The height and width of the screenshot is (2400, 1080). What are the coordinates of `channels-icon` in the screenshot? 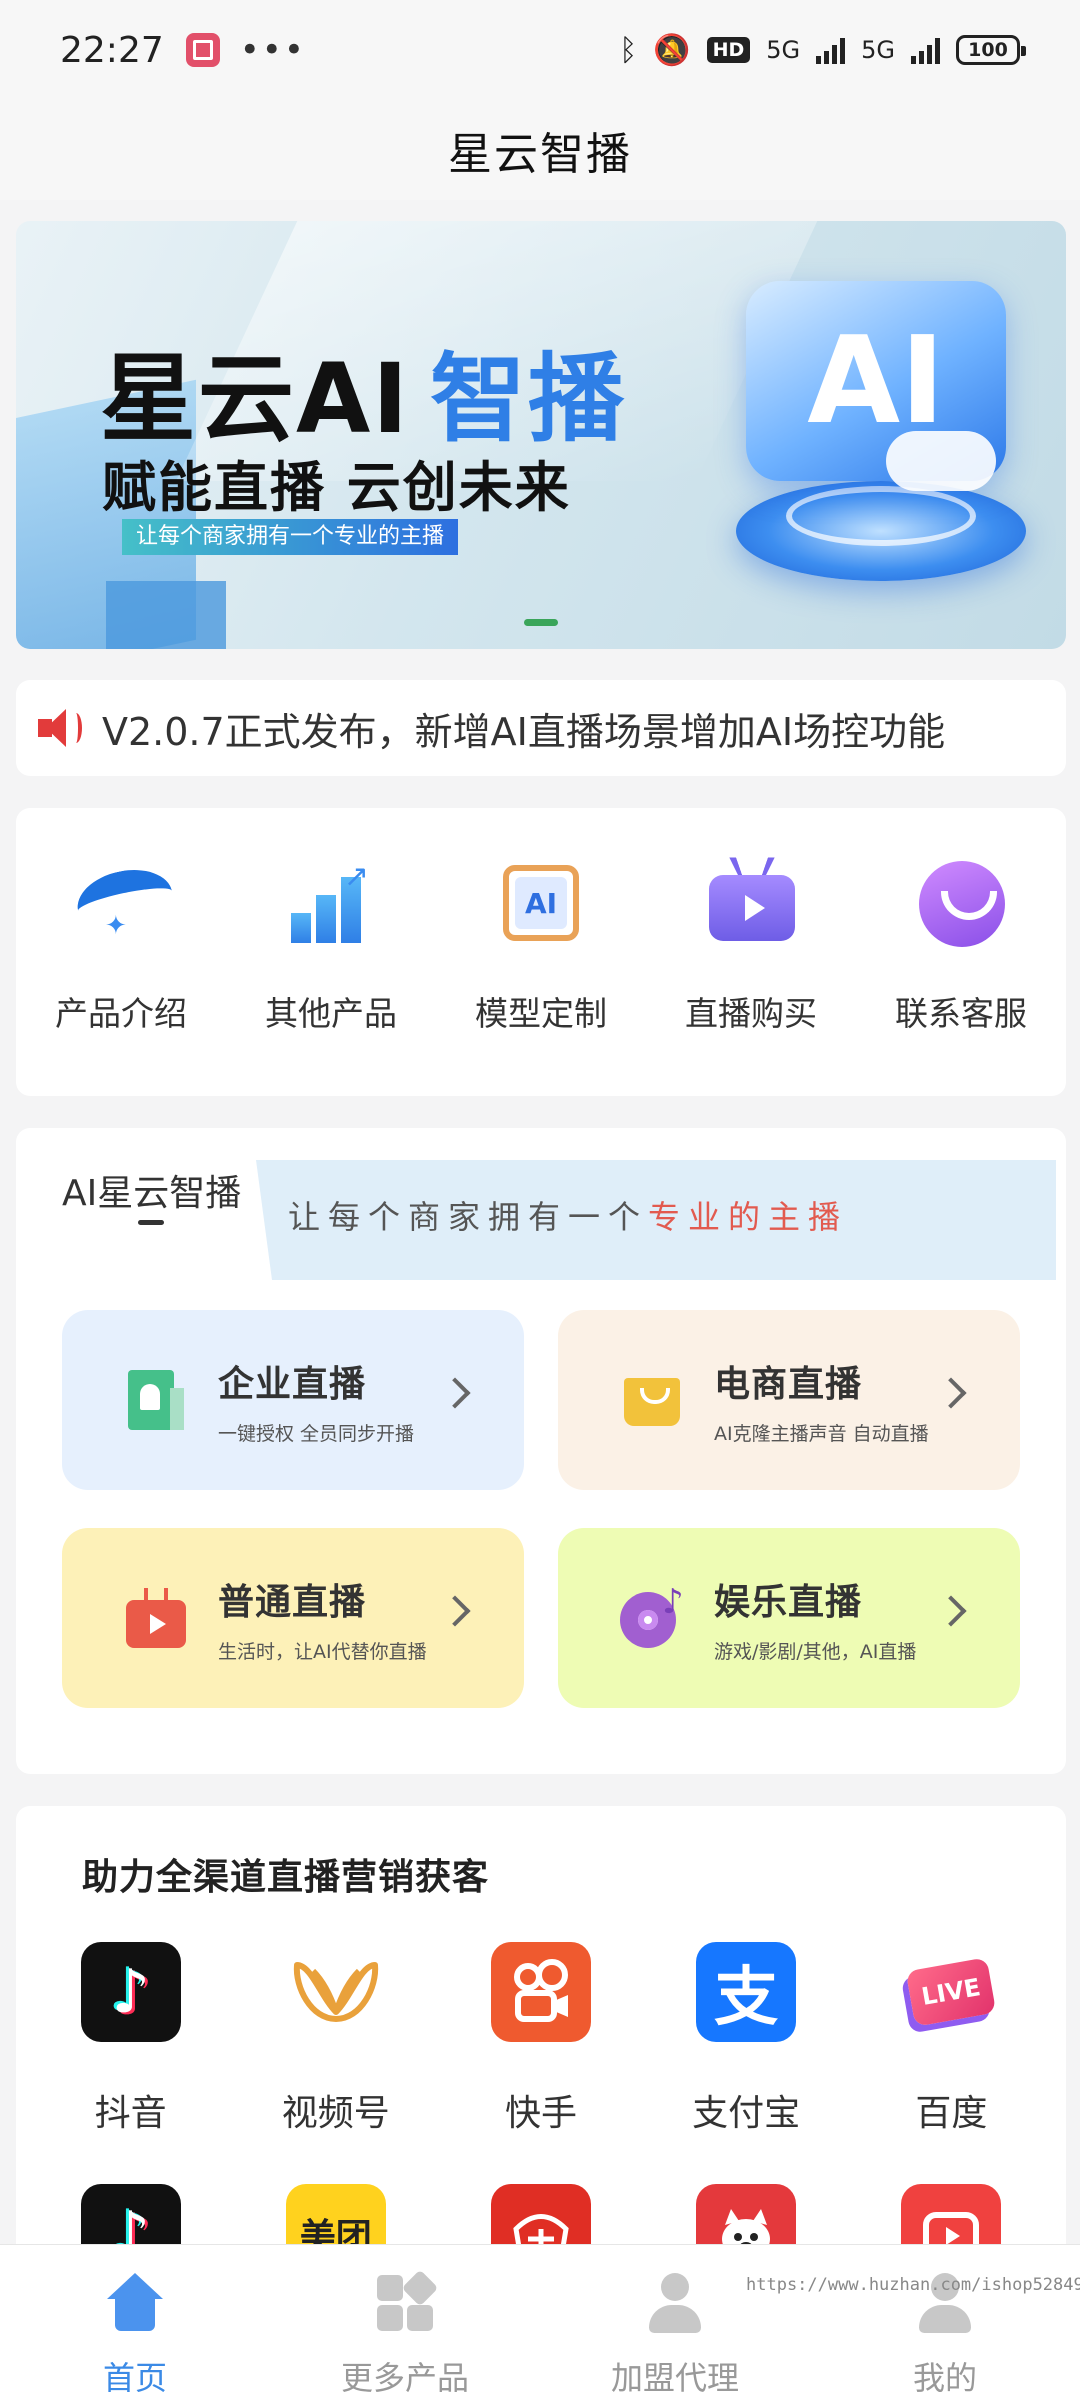 It's located at (336, 1992).